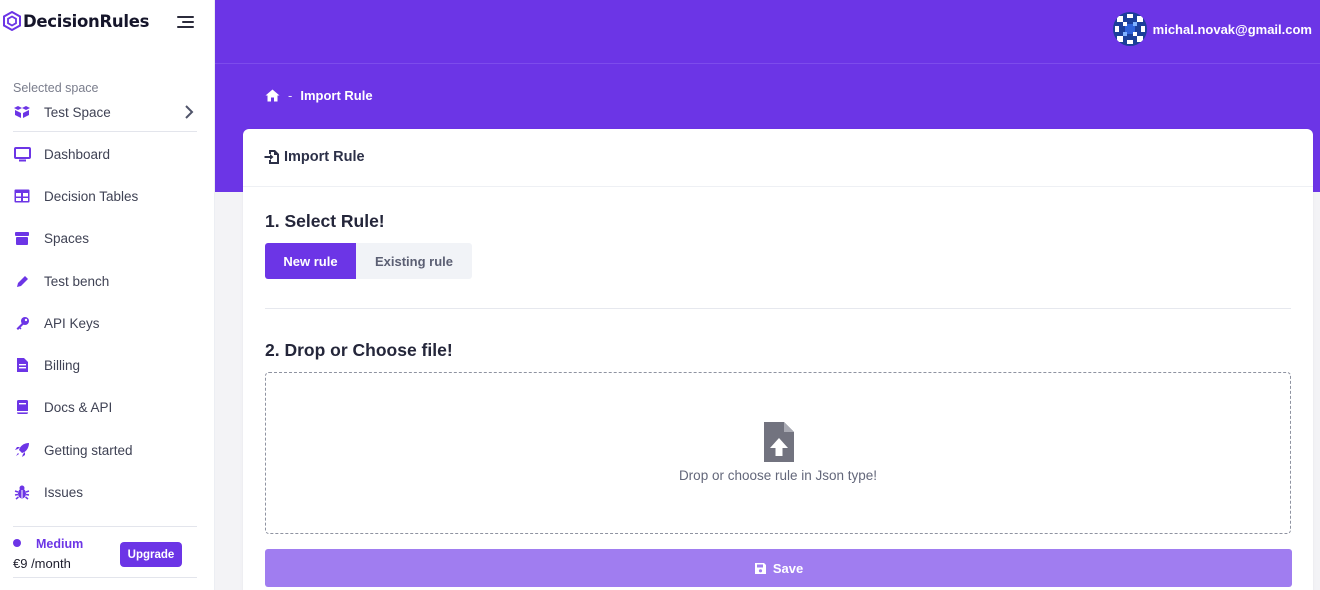 Image resolution: width=1320 pixels, height=590 pixels. Describe the element at coordinates (105, 365) in the screenshot. I see `sidebar-item-billing: Billing` at that location.